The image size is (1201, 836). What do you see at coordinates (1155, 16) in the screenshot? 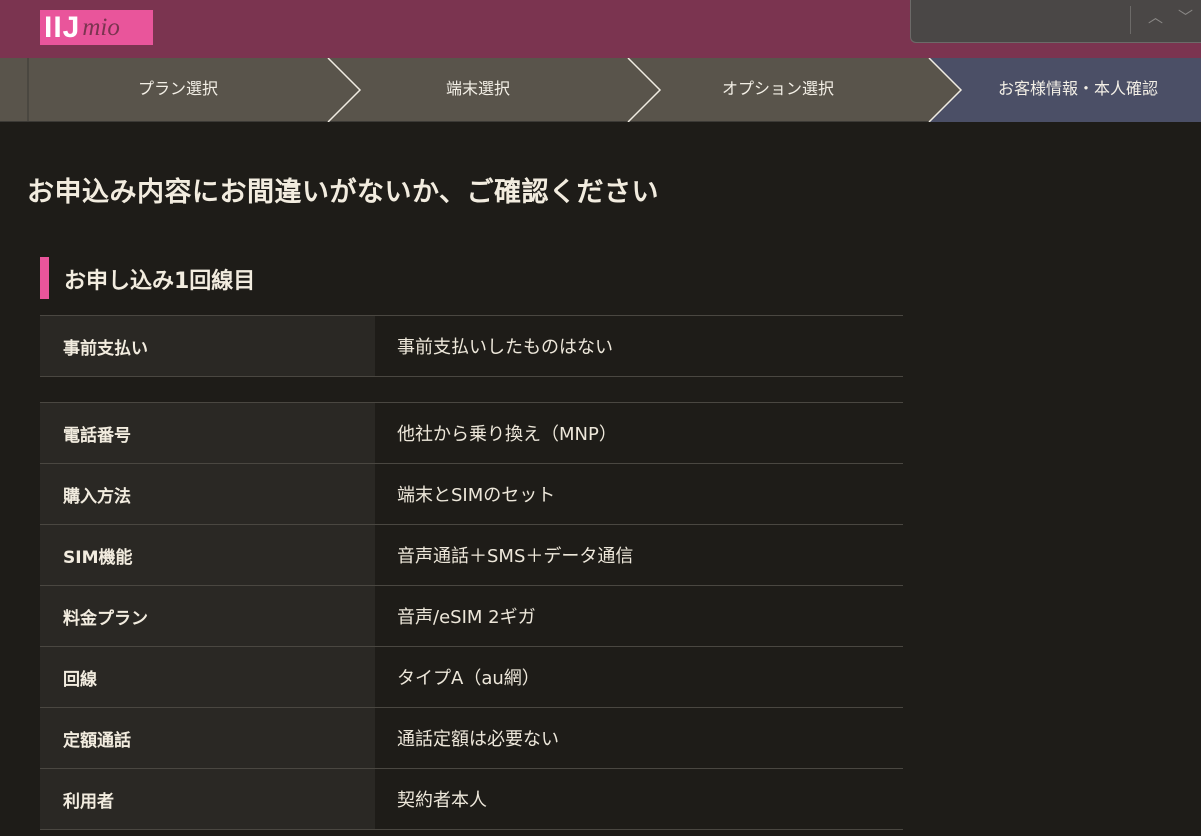
I see `chevron-up-icon: ︿` at bounding box center [1155, 16].